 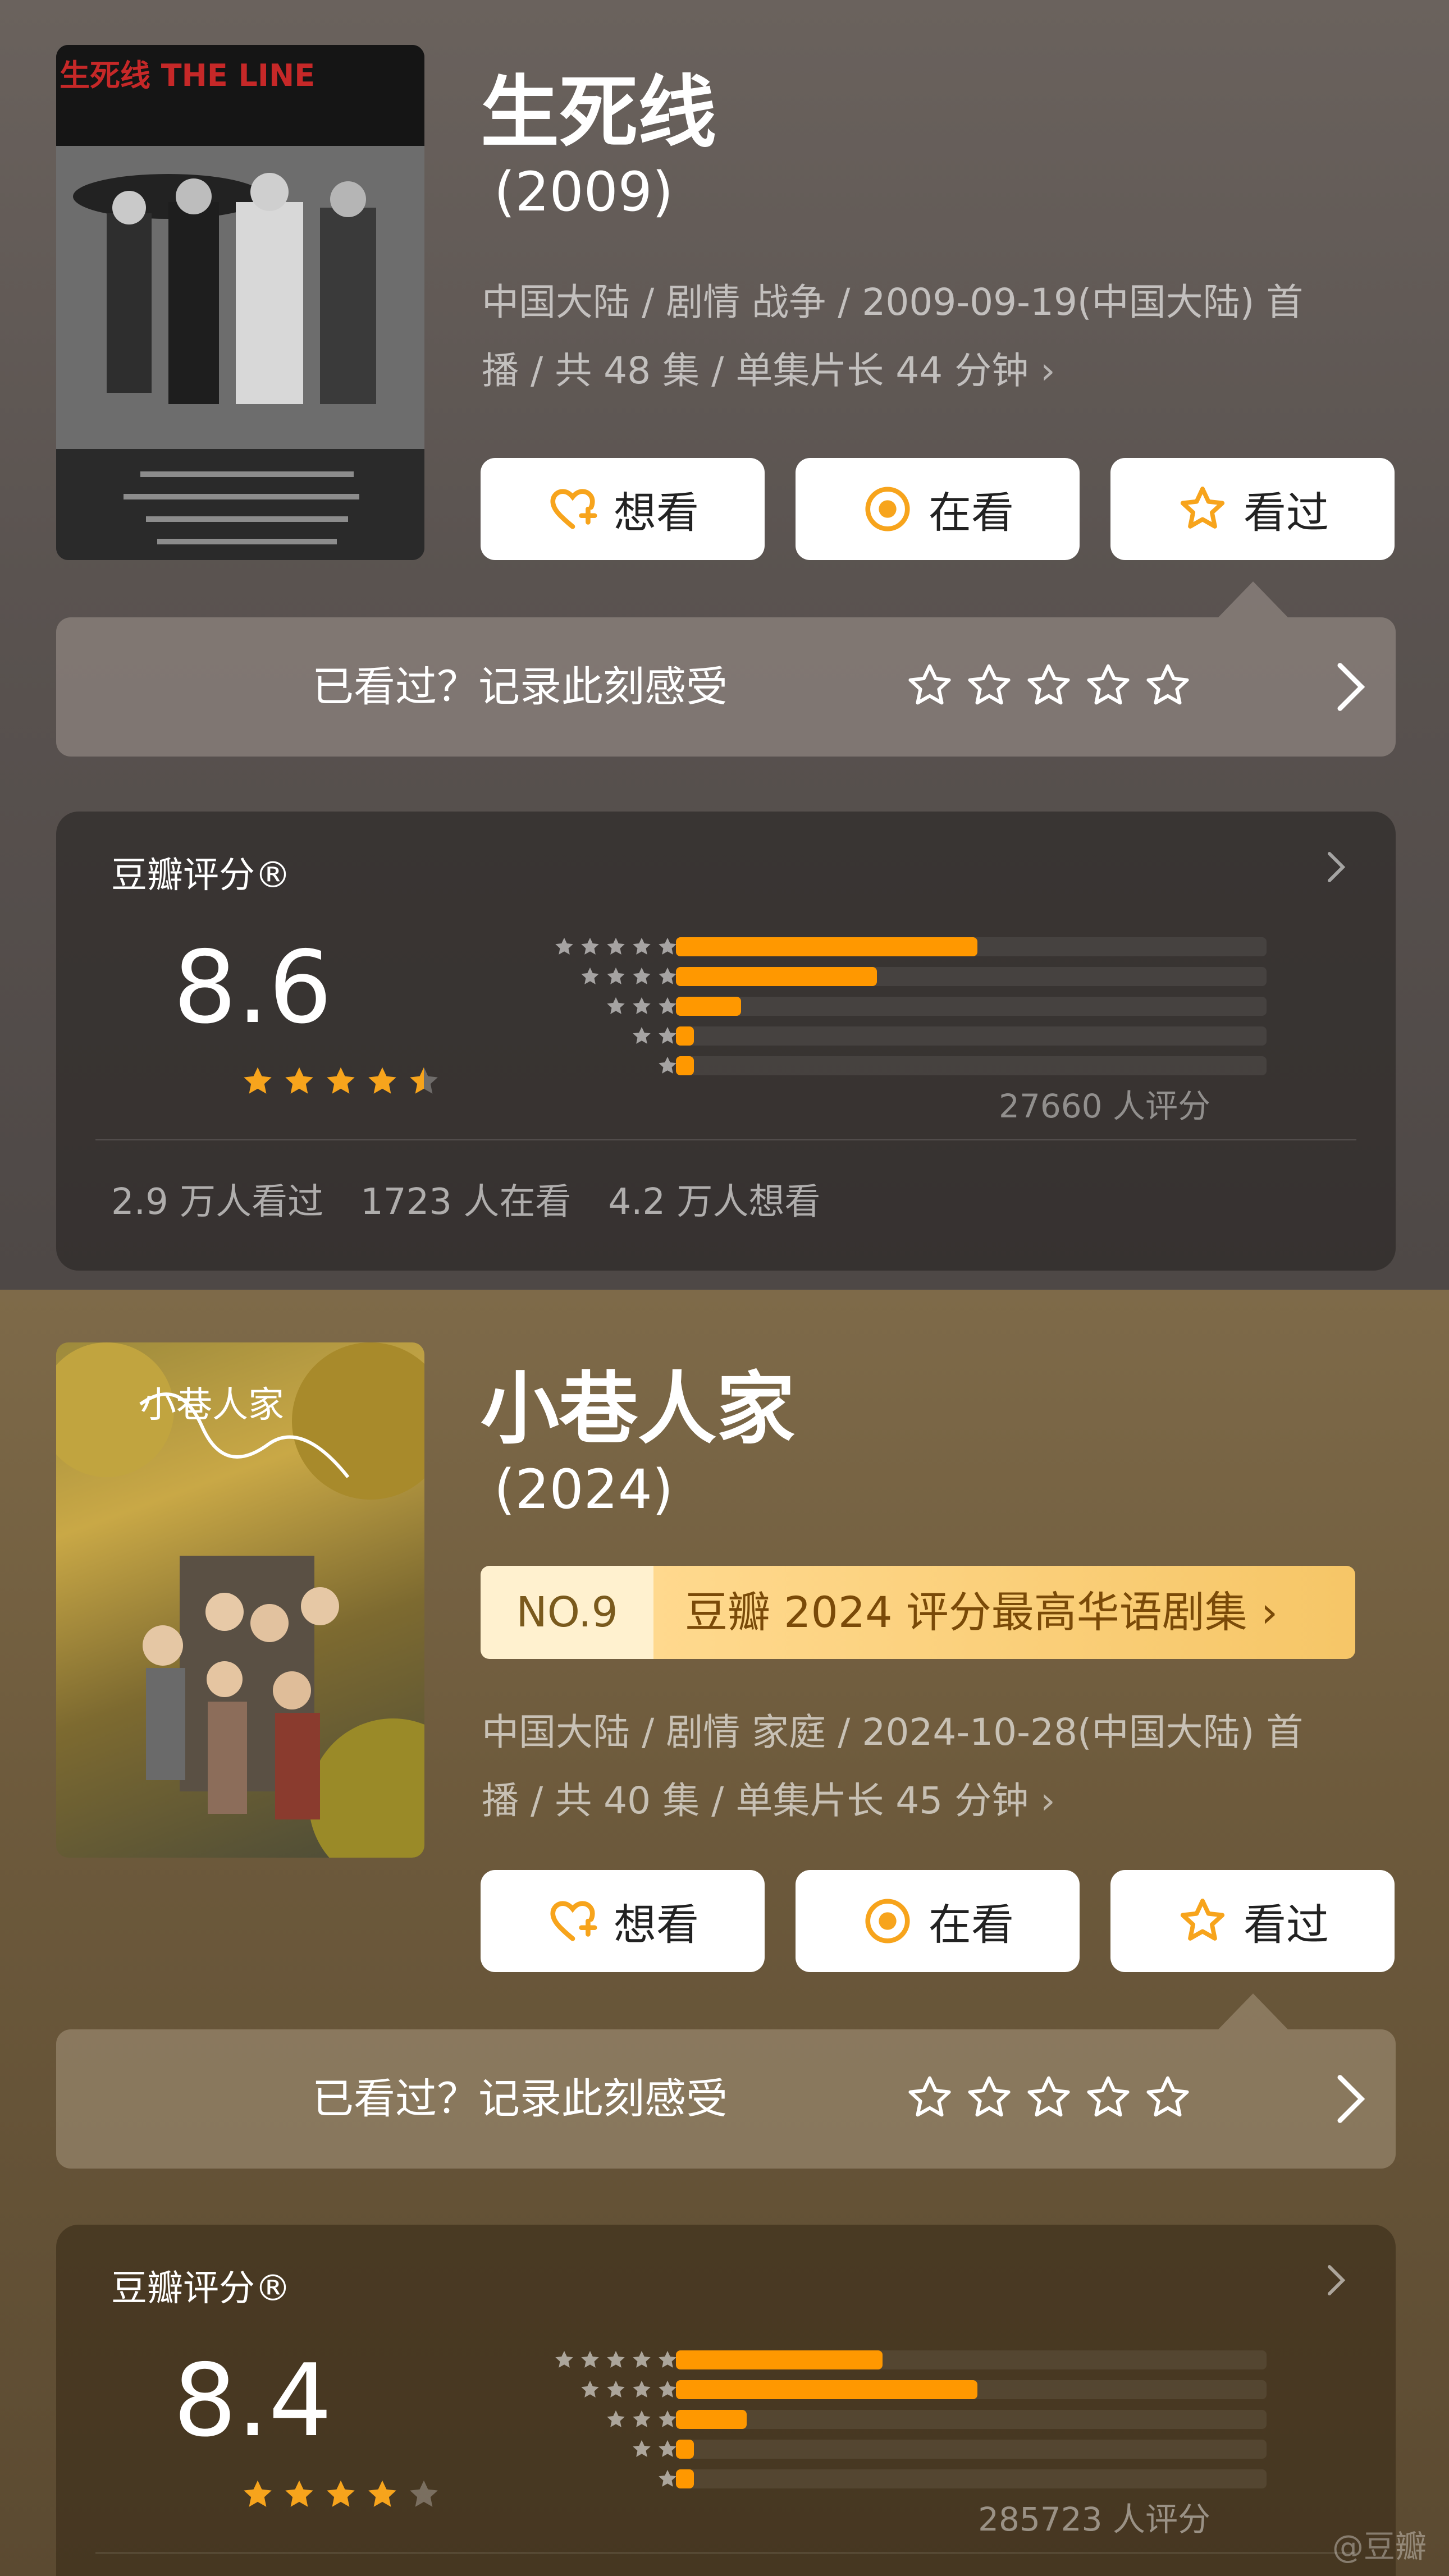 I want to click on rating-count: 285723 人评分, so click(x=1094, y=2519).